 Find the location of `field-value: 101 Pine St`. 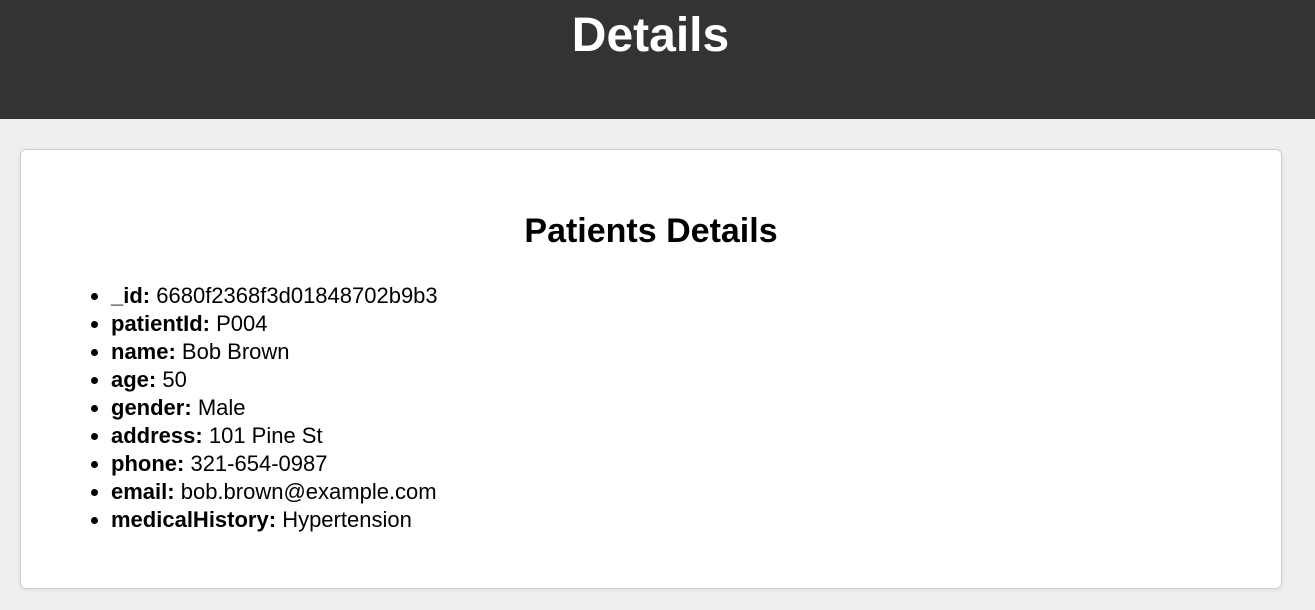

field-value: 101 Pine St is located at coordinates (265, 435).